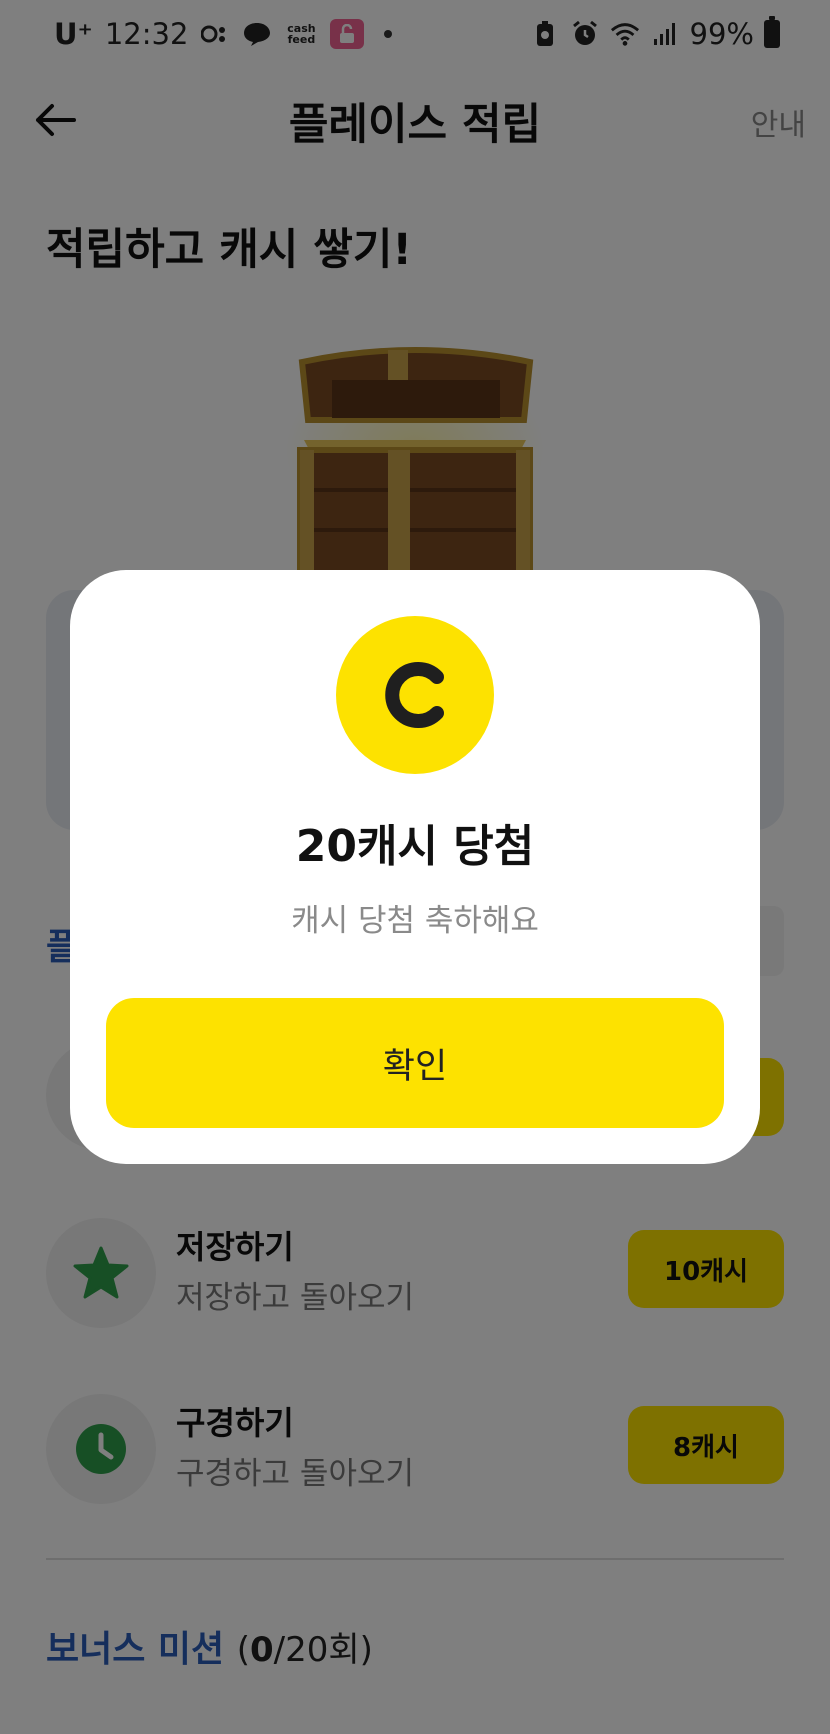 The image size is (830, 1734). I want to click on cash-coin-icon, so click(415, 695).